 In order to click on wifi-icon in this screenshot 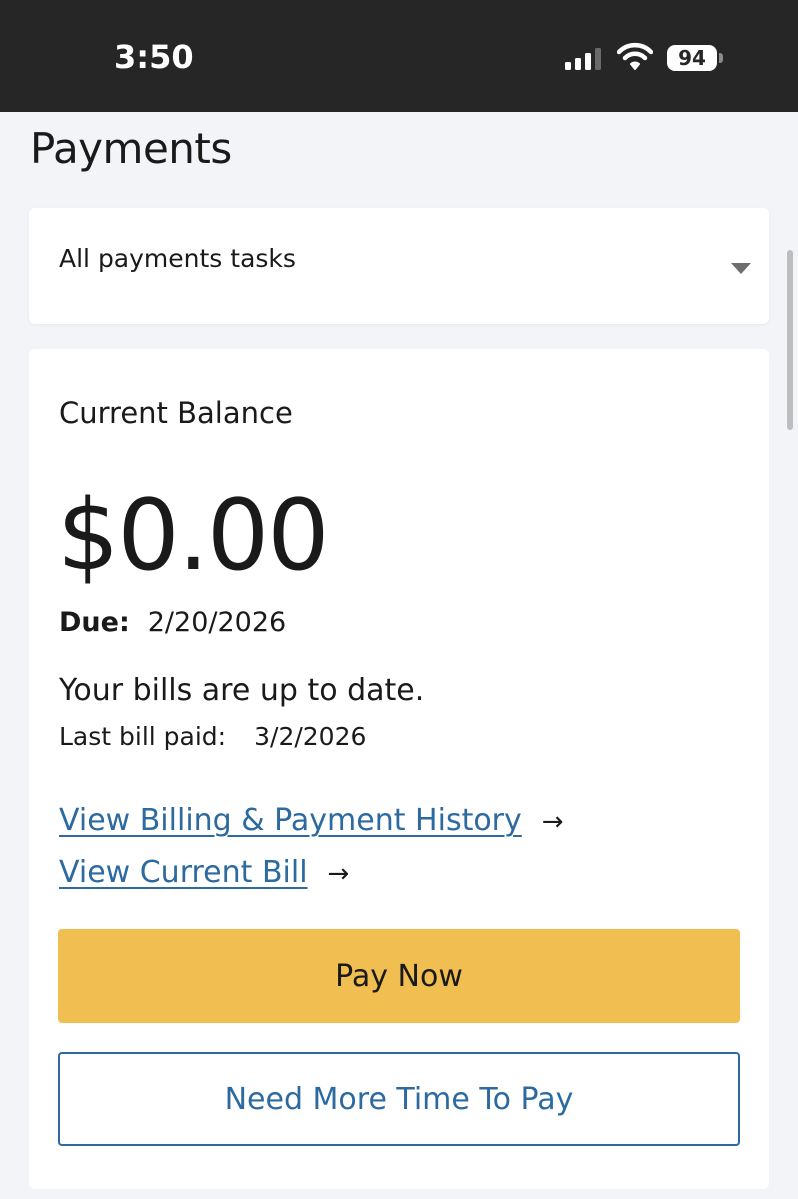, I will do `click(635, 56)`.